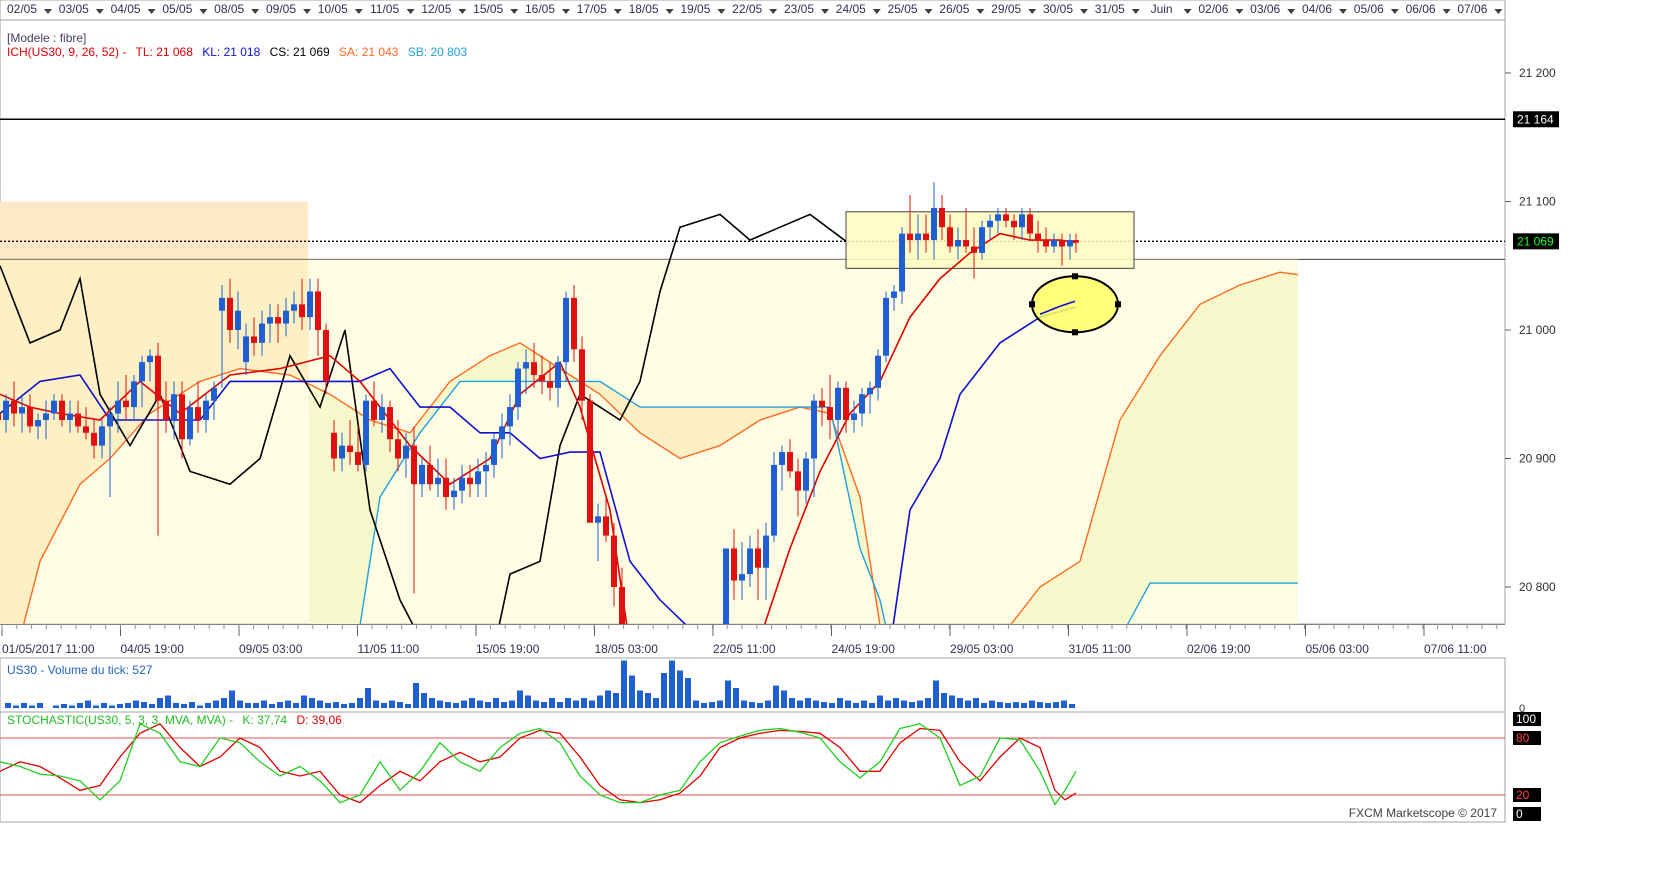 The width and height of the screenshot is (1663, 870). What do you see at coordinates (1075, 332) in the screenshot?
I see `ellipse-handle` at bounding box center [1075, 332].